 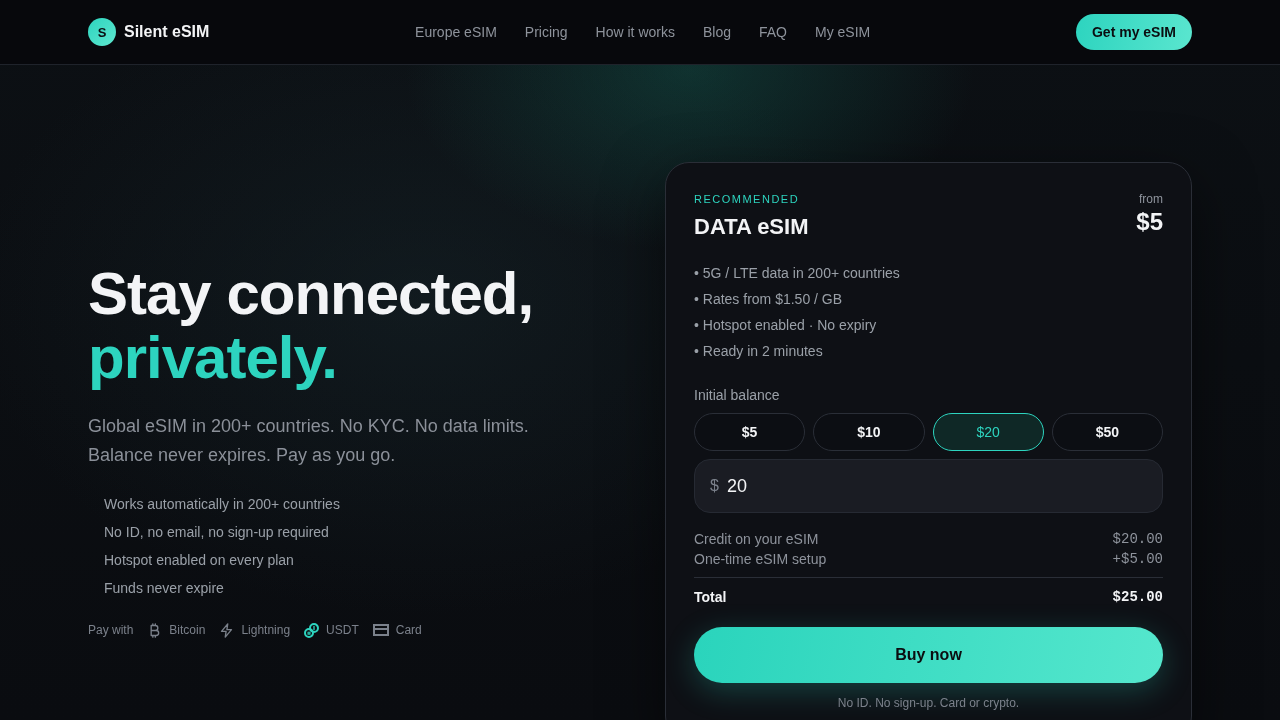 I want to click on plan-feature: • 5G / LTE data in 200+ countries, so click(x=797, y=273).